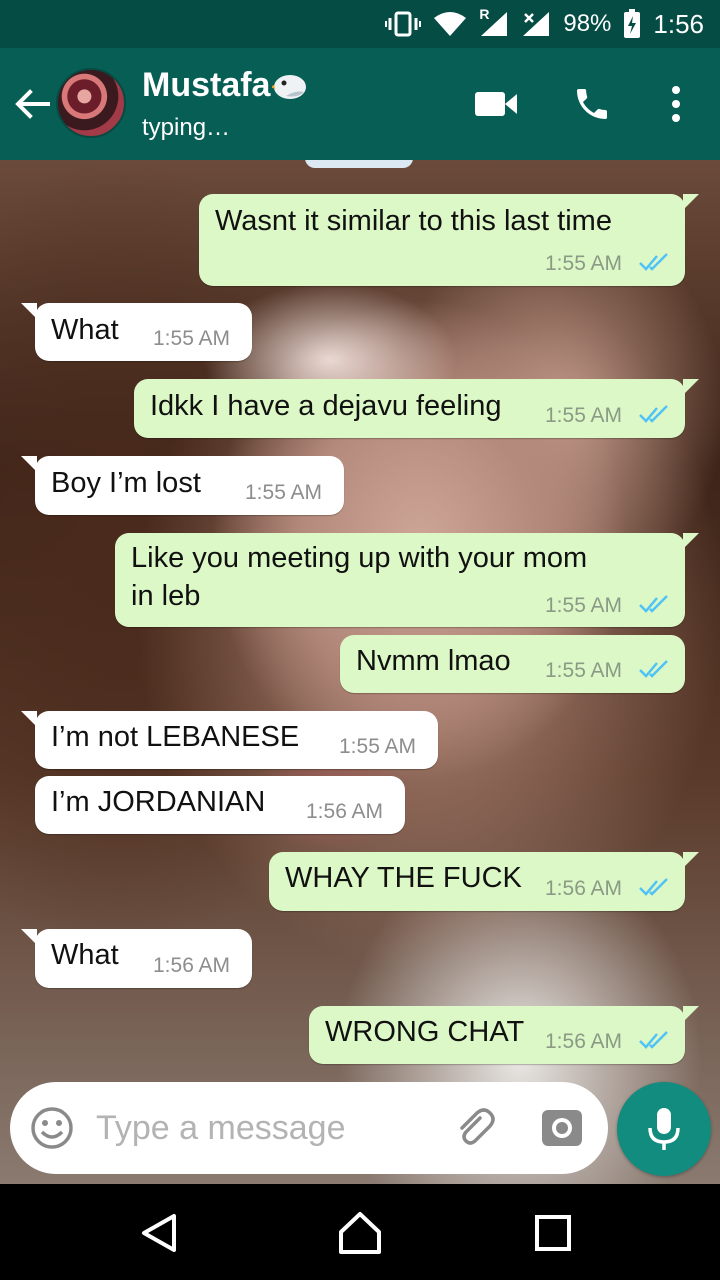 The image size is (720, 1280). Describe the element at coordinates (326, 406) in the screenshot. I see `message-text: Idkk I have a dejavu feeling` at that location.